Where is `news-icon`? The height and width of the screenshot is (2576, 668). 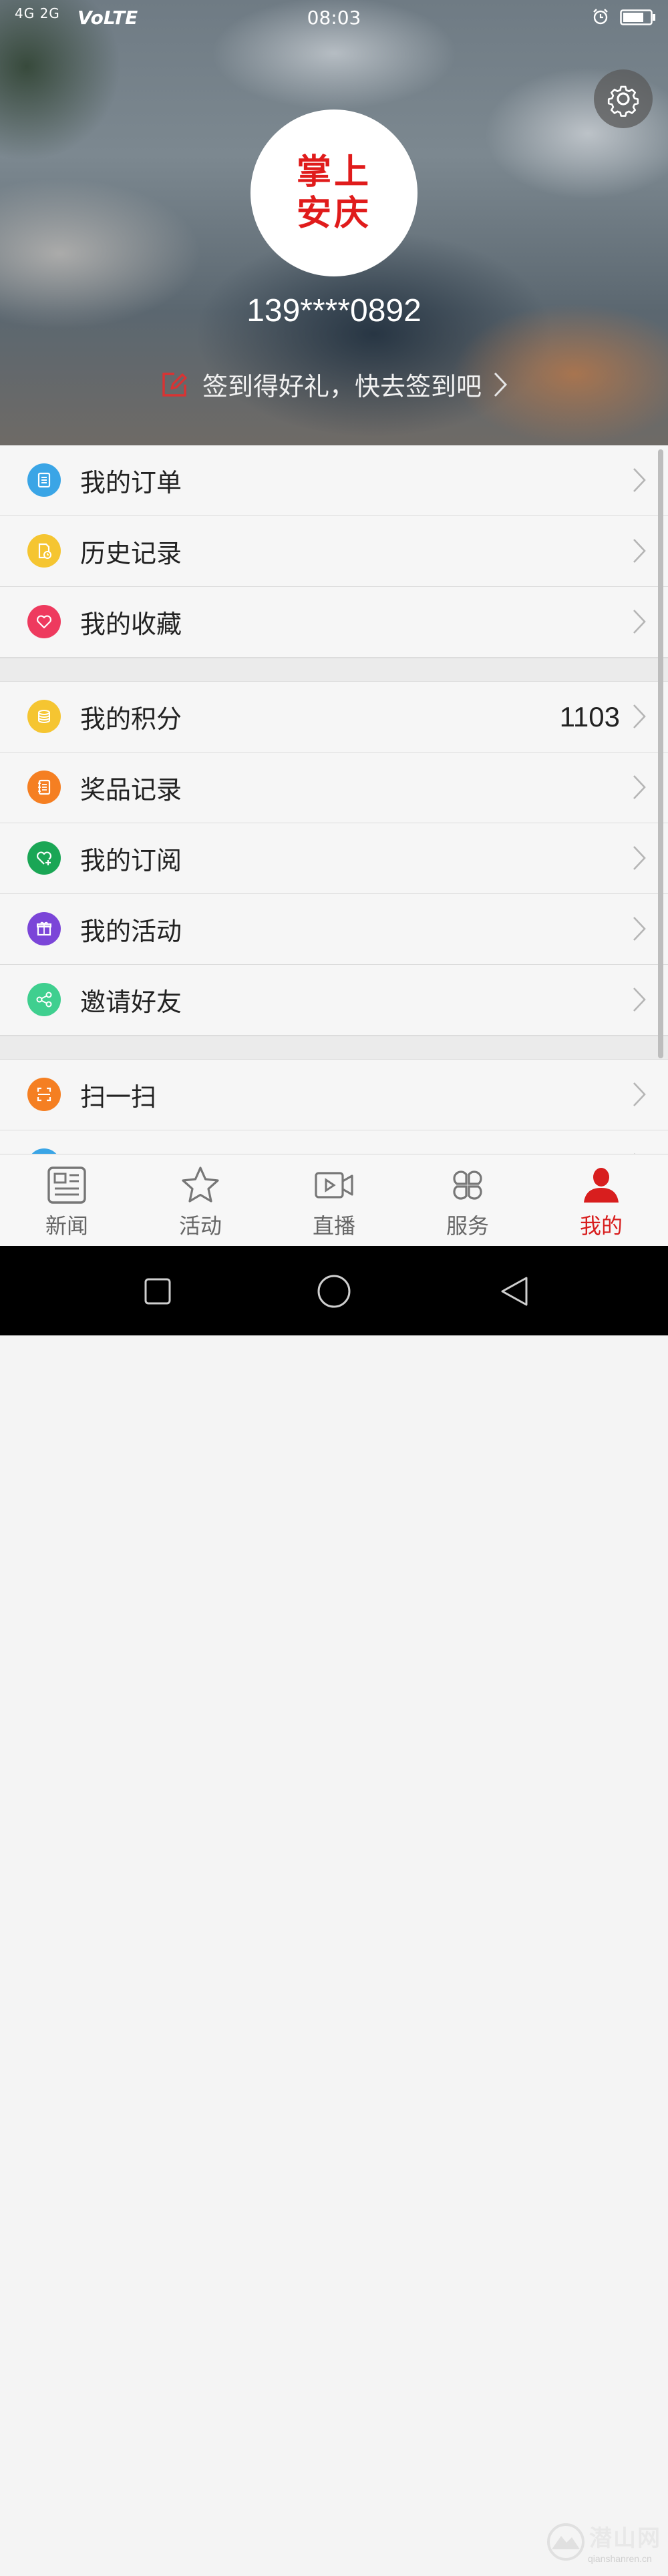 news-icon is located at coordinates (67, 1185).